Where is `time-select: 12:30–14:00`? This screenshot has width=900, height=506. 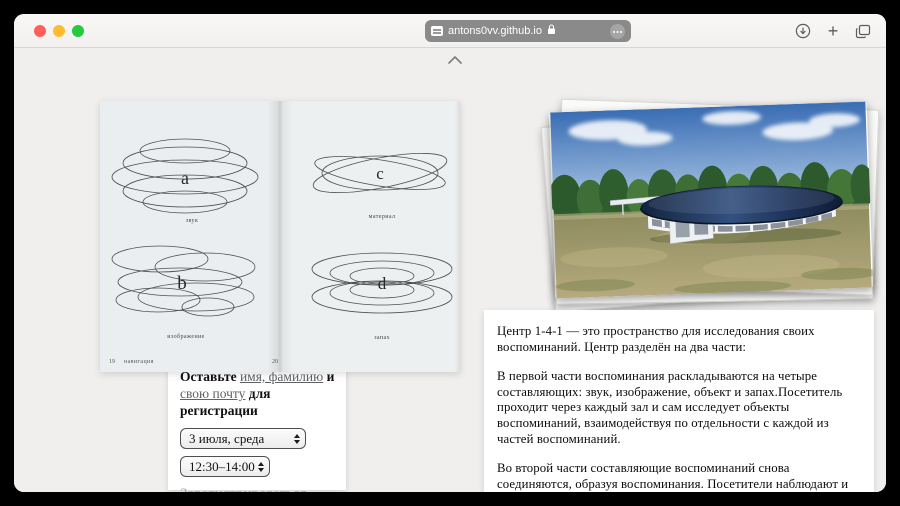
time-select: 12:30–14:00 is located at coordinates (225, 466).